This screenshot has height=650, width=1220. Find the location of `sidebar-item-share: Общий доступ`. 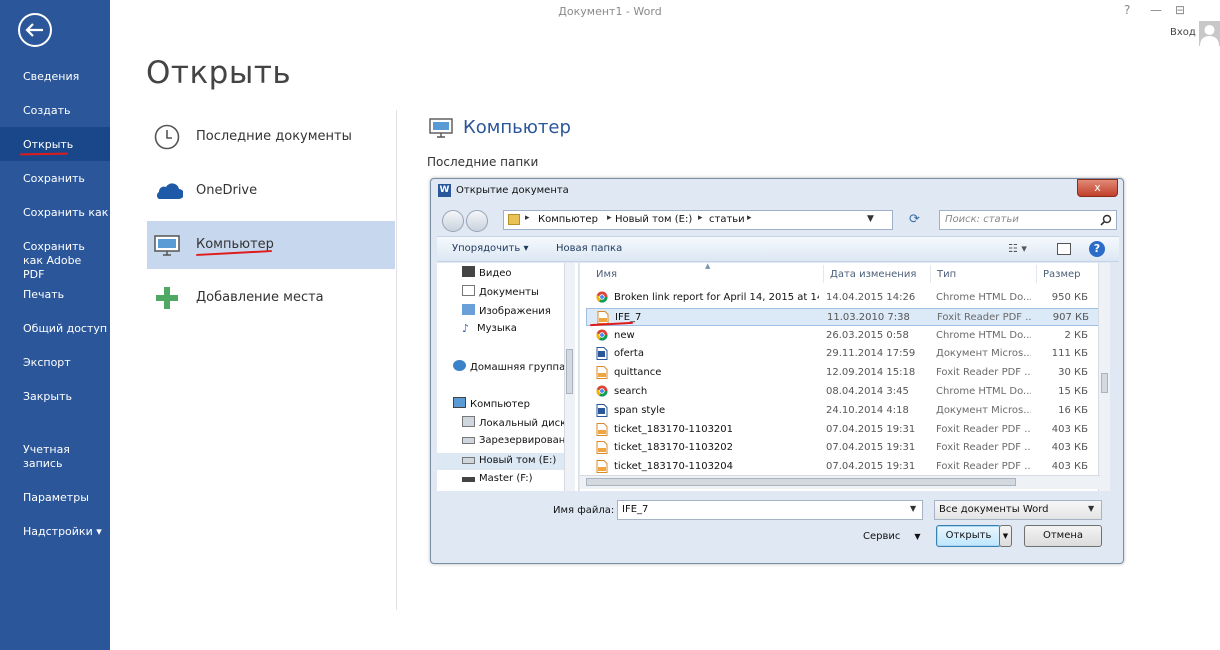

sidebar-item-share: Общий доступ is located at coordinates (55, 329).